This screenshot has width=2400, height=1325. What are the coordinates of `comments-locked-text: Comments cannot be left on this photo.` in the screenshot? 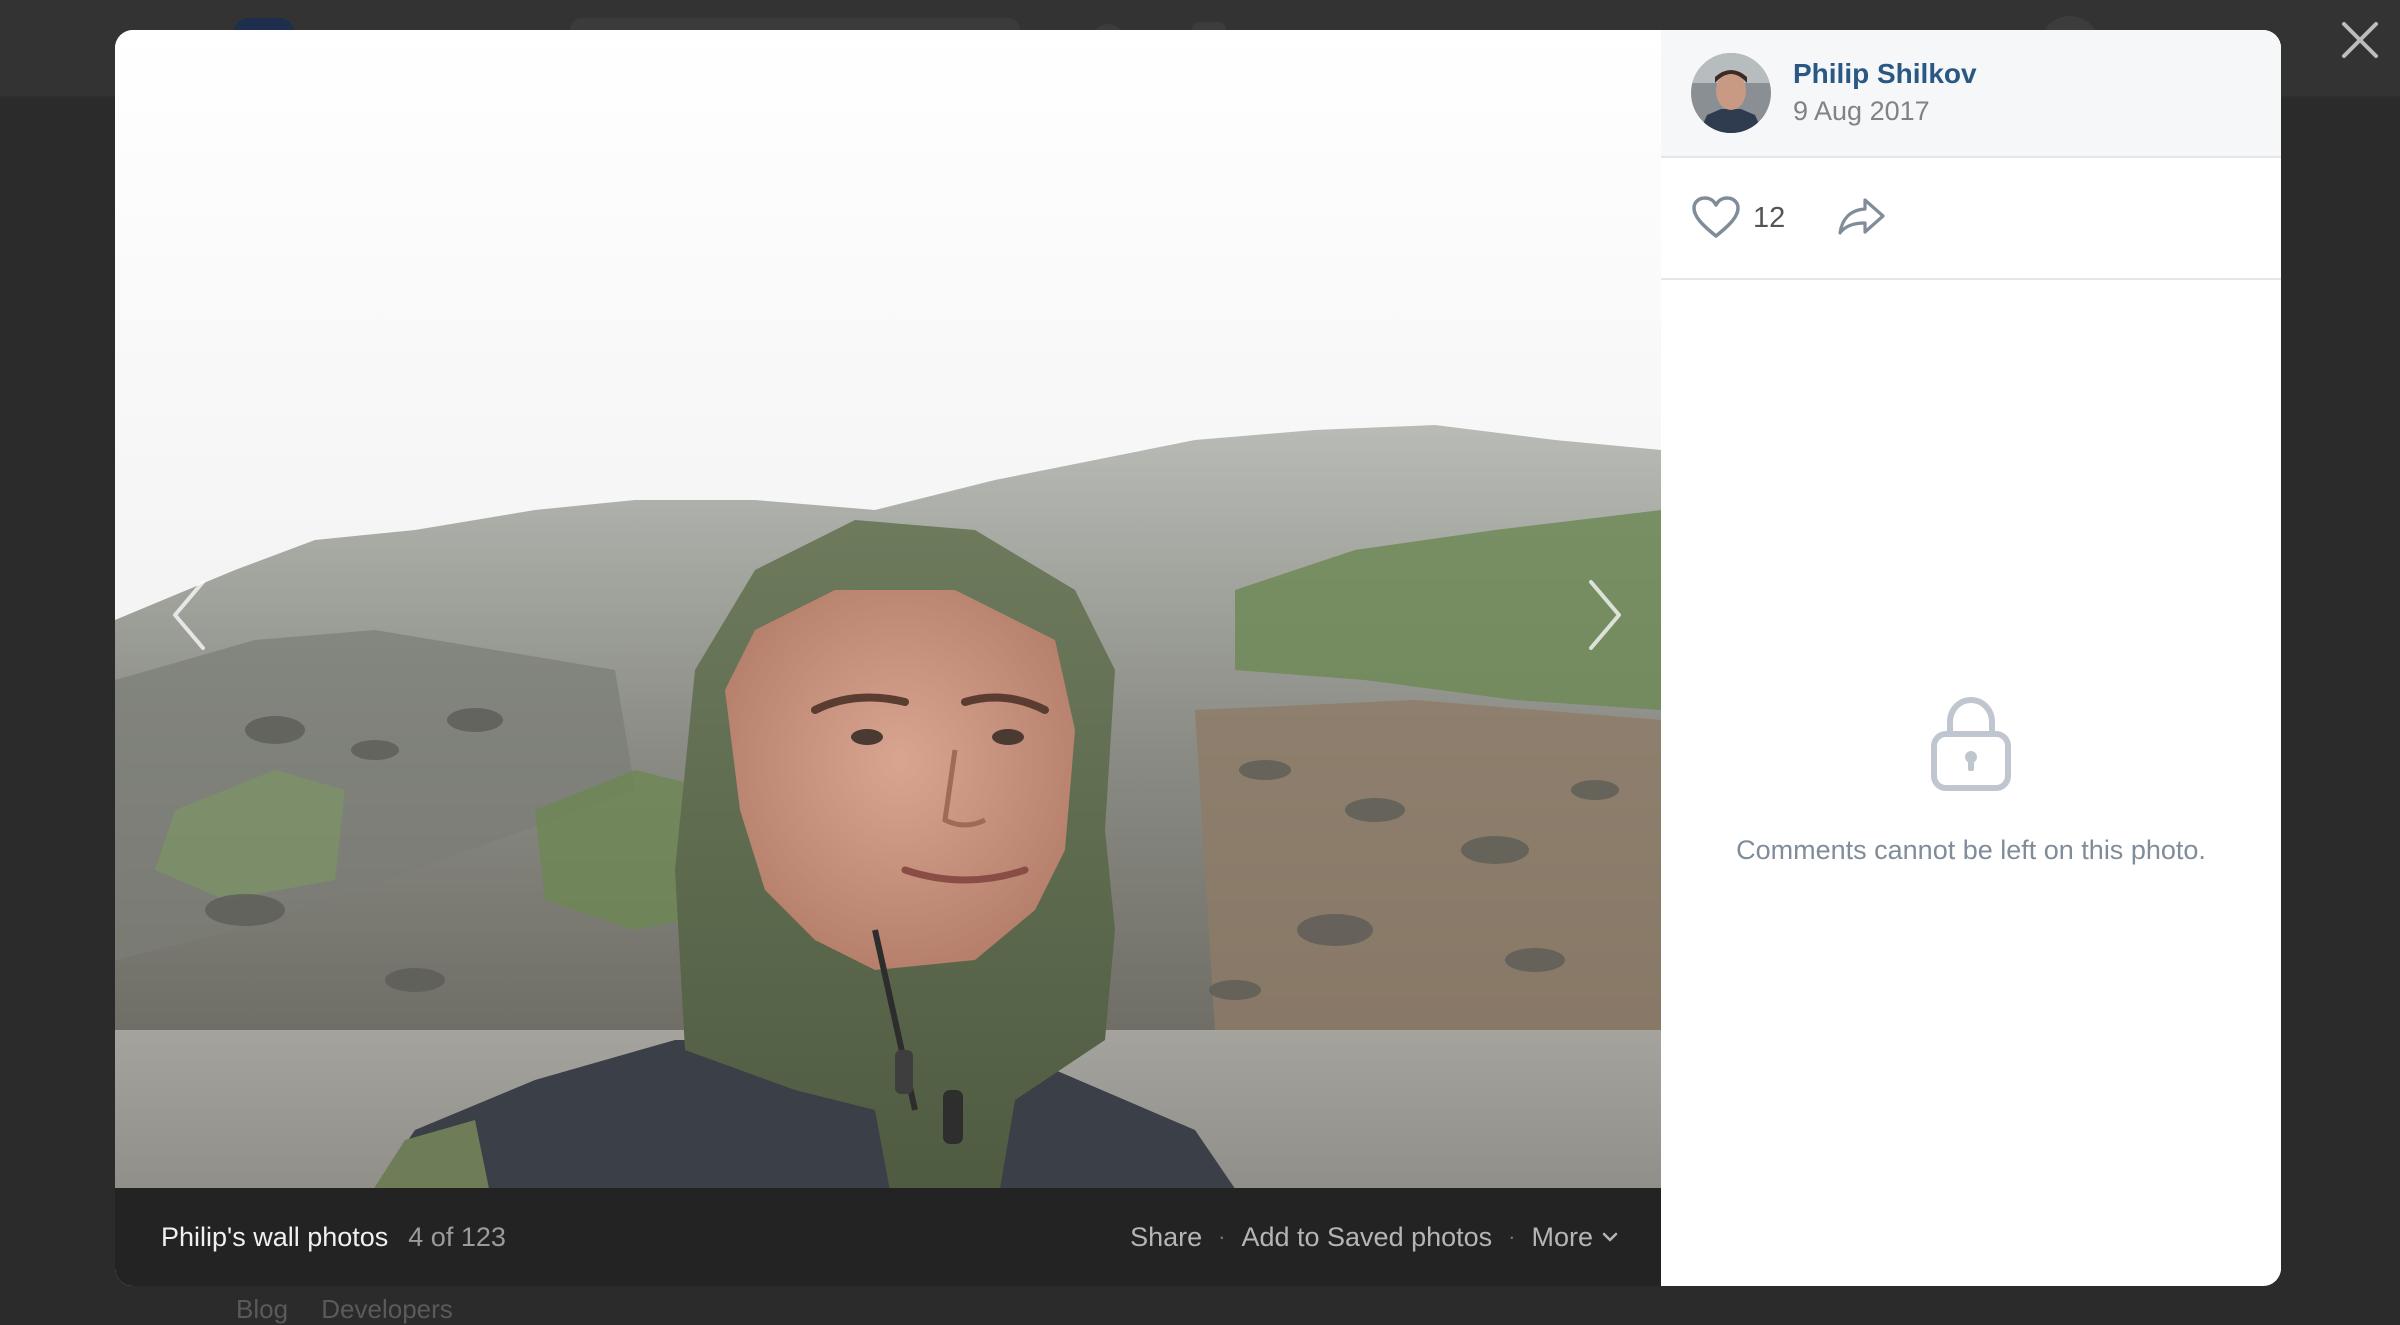 It's located at (1971, 850).